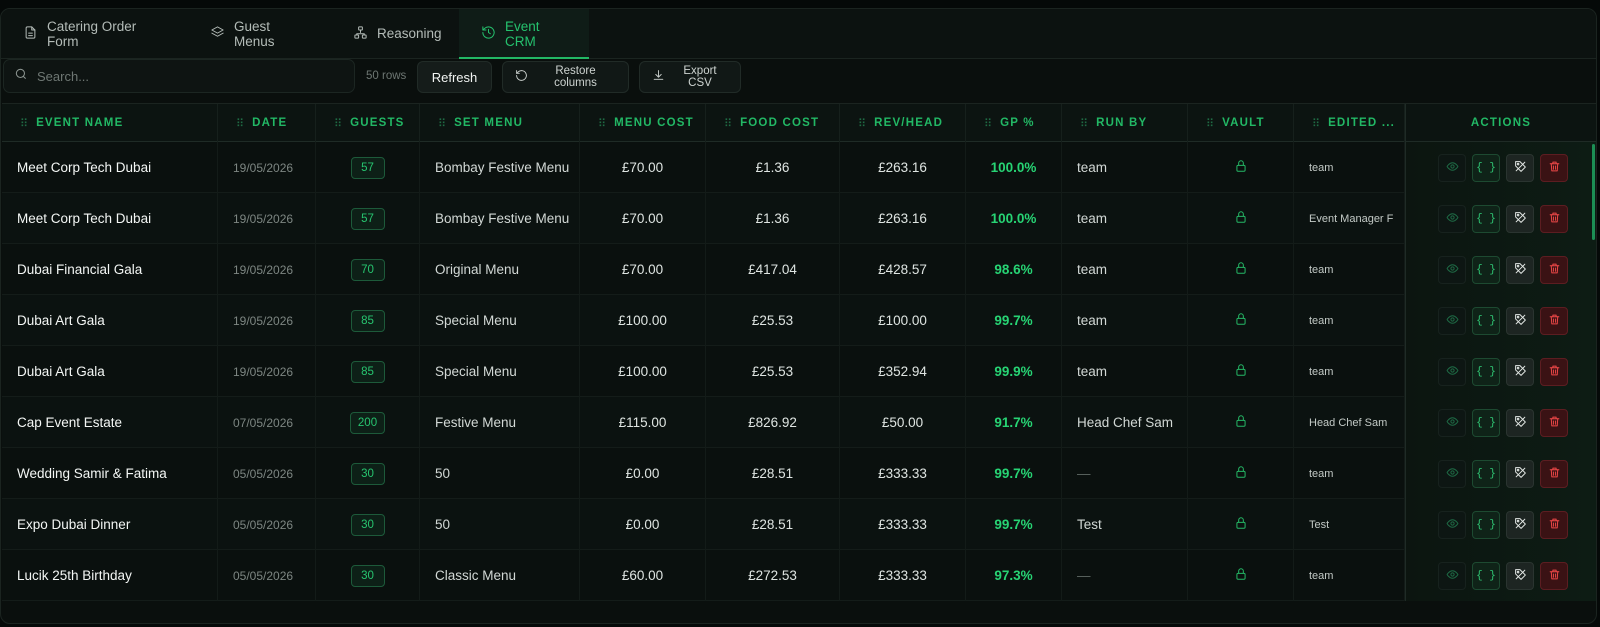  Describe the element at coordinates (565, 77) in the screenshot. I see `restore-columns-button: Restore columns` at that location.